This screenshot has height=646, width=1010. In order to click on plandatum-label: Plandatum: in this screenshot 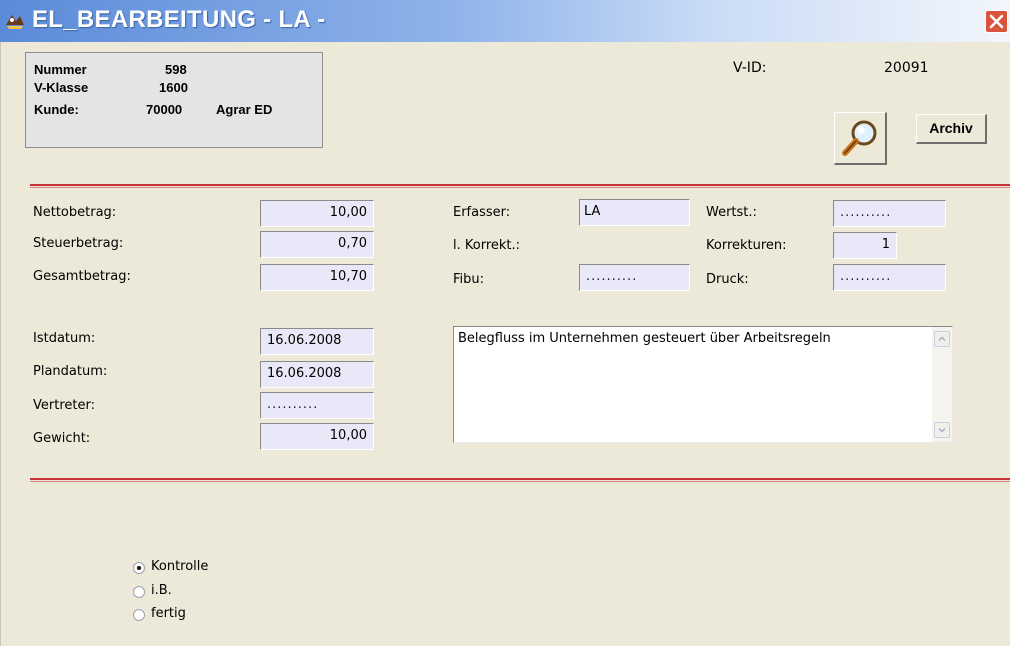, I will do `click(70, 371)`.